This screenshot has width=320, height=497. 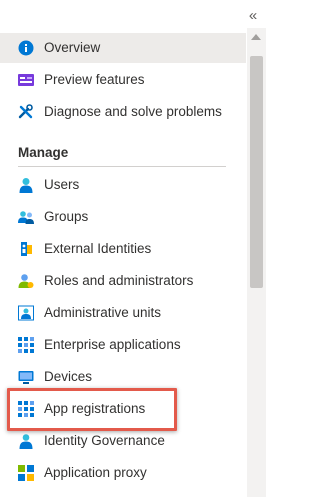 What do you see at coordinates (72, 47) in the screenshot?
I see `nav-item-label: Overview` at bounding box center [72, 47].